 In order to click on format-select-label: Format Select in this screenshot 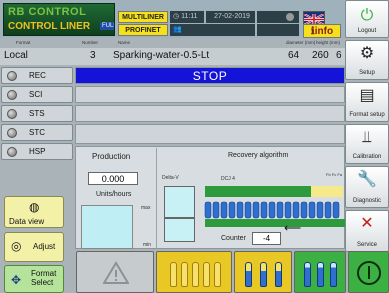, I will do `click(44, 278)`.